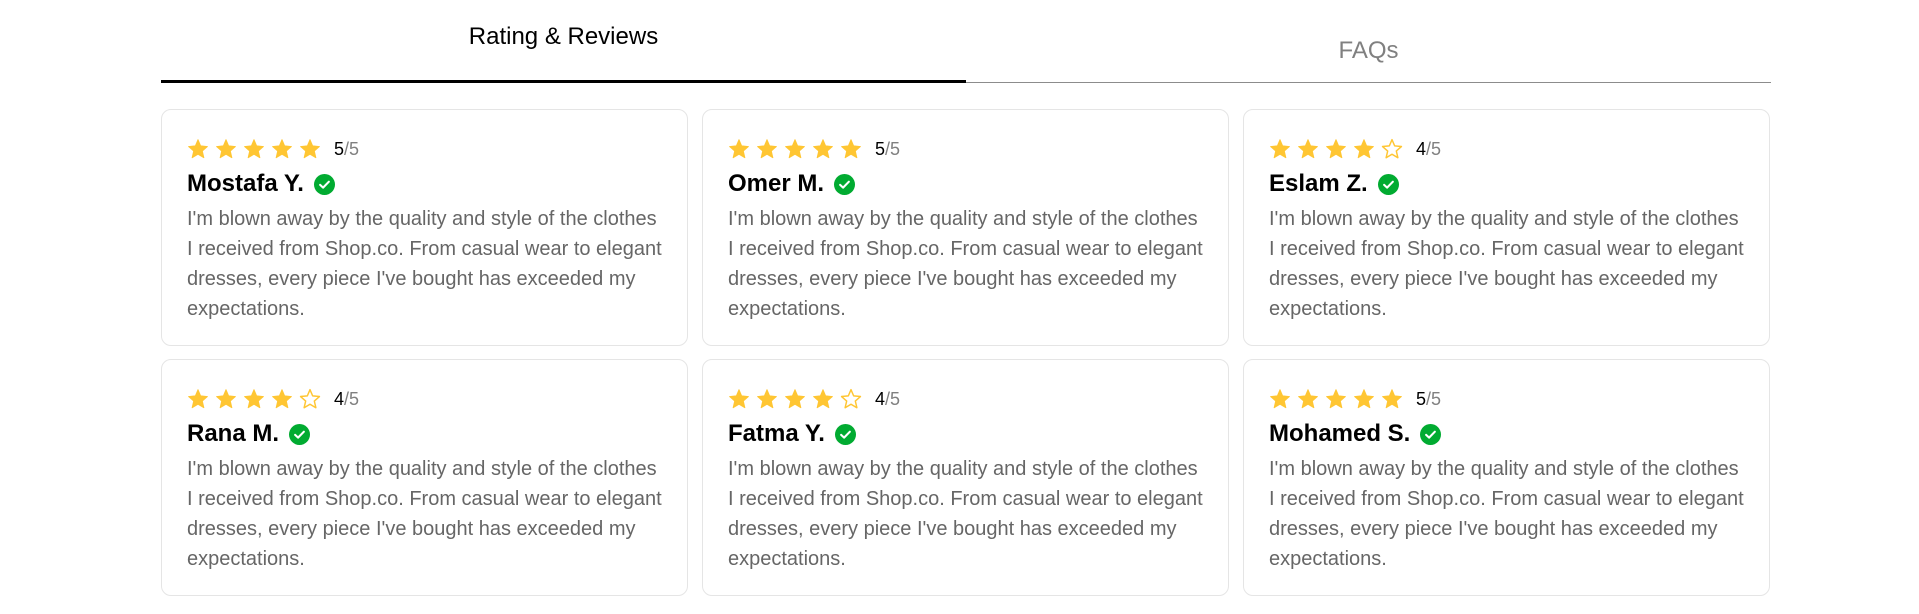 The height and width of the screenshot is (614, 1919). What do you see at coordinates (965, 184) in the screenshot?
I see `reviewer-row: Omer M.` at bounding box center [965, 184].